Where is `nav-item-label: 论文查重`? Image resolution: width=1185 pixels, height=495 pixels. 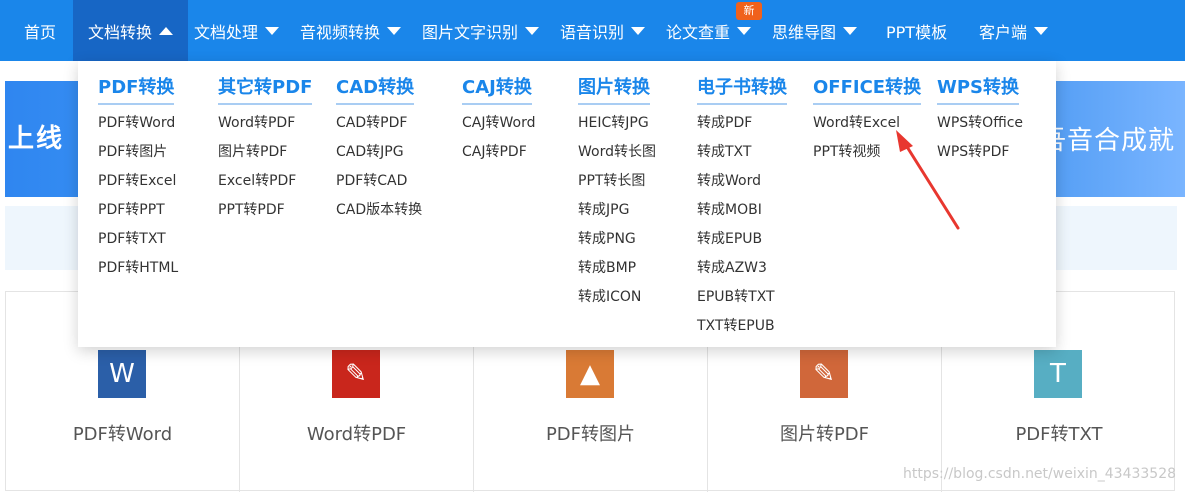 nav-item-label: 论文查重 is located at coordinates (698, 32).